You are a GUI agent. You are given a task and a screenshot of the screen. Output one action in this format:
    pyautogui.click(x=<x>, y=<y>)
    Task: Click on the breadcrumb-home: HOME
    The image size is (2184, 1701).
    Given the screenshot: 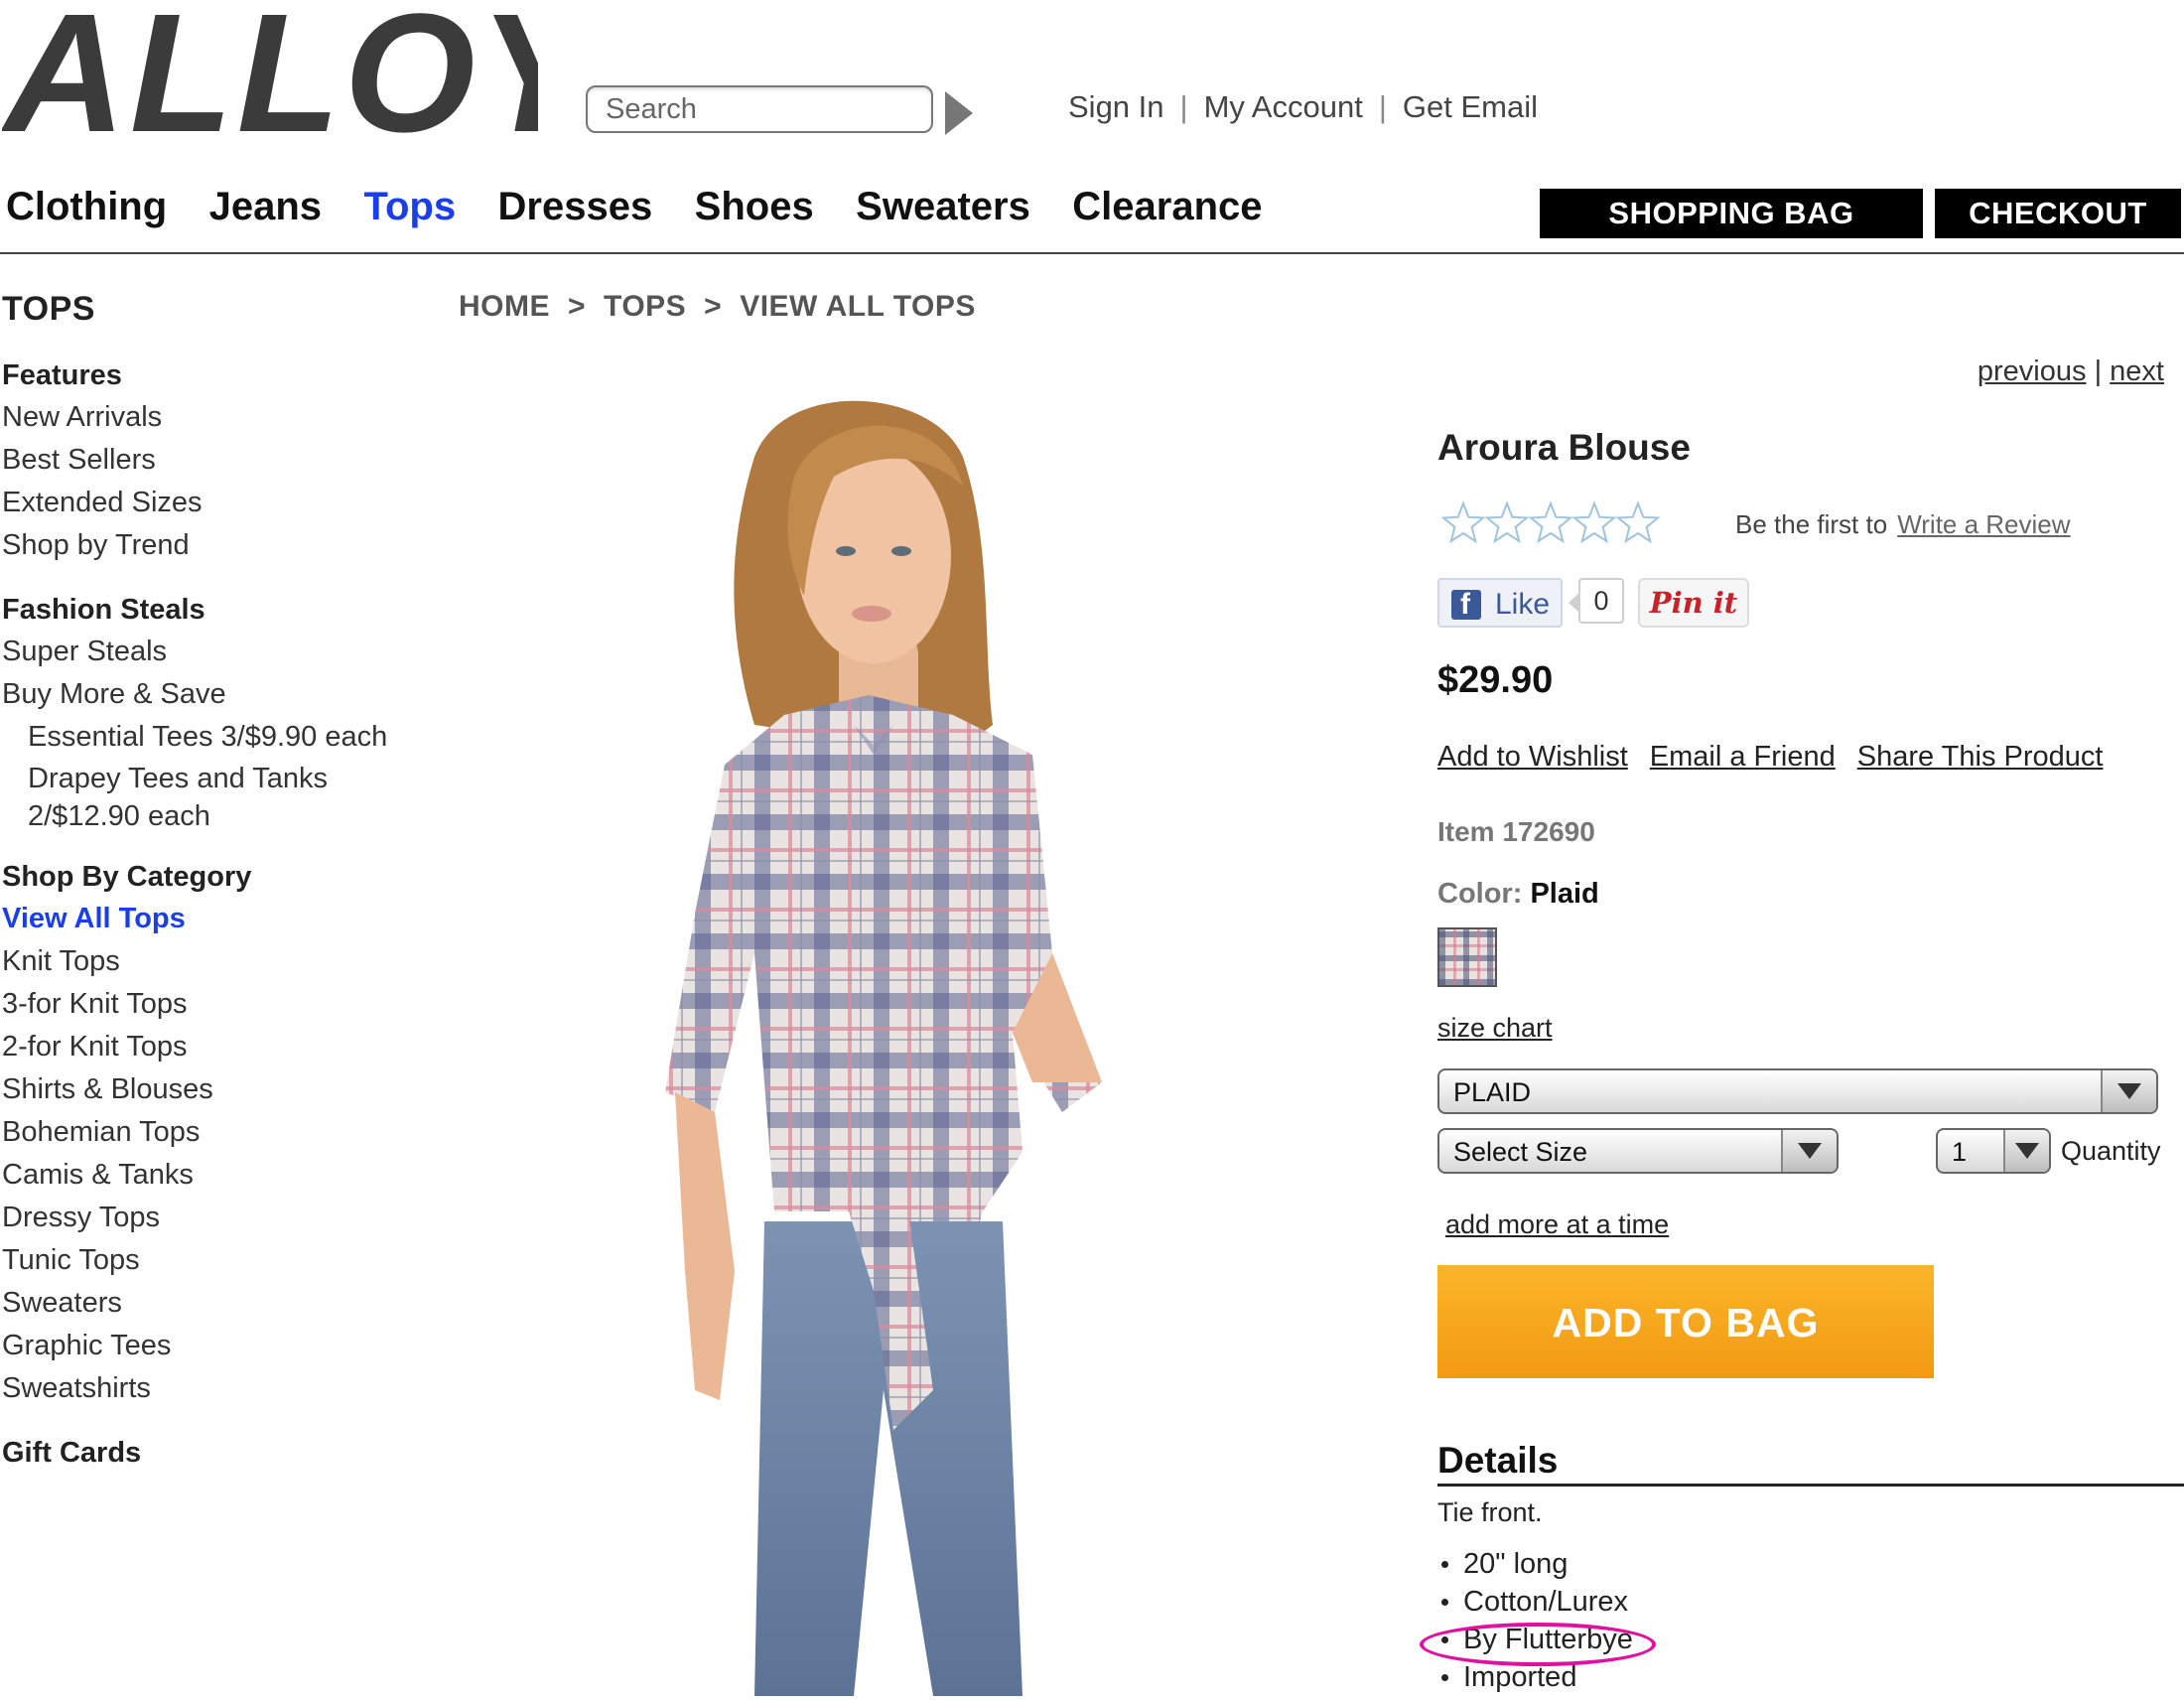 What is the action you would take?
    pyautogui.click(x=504, y=306)
    